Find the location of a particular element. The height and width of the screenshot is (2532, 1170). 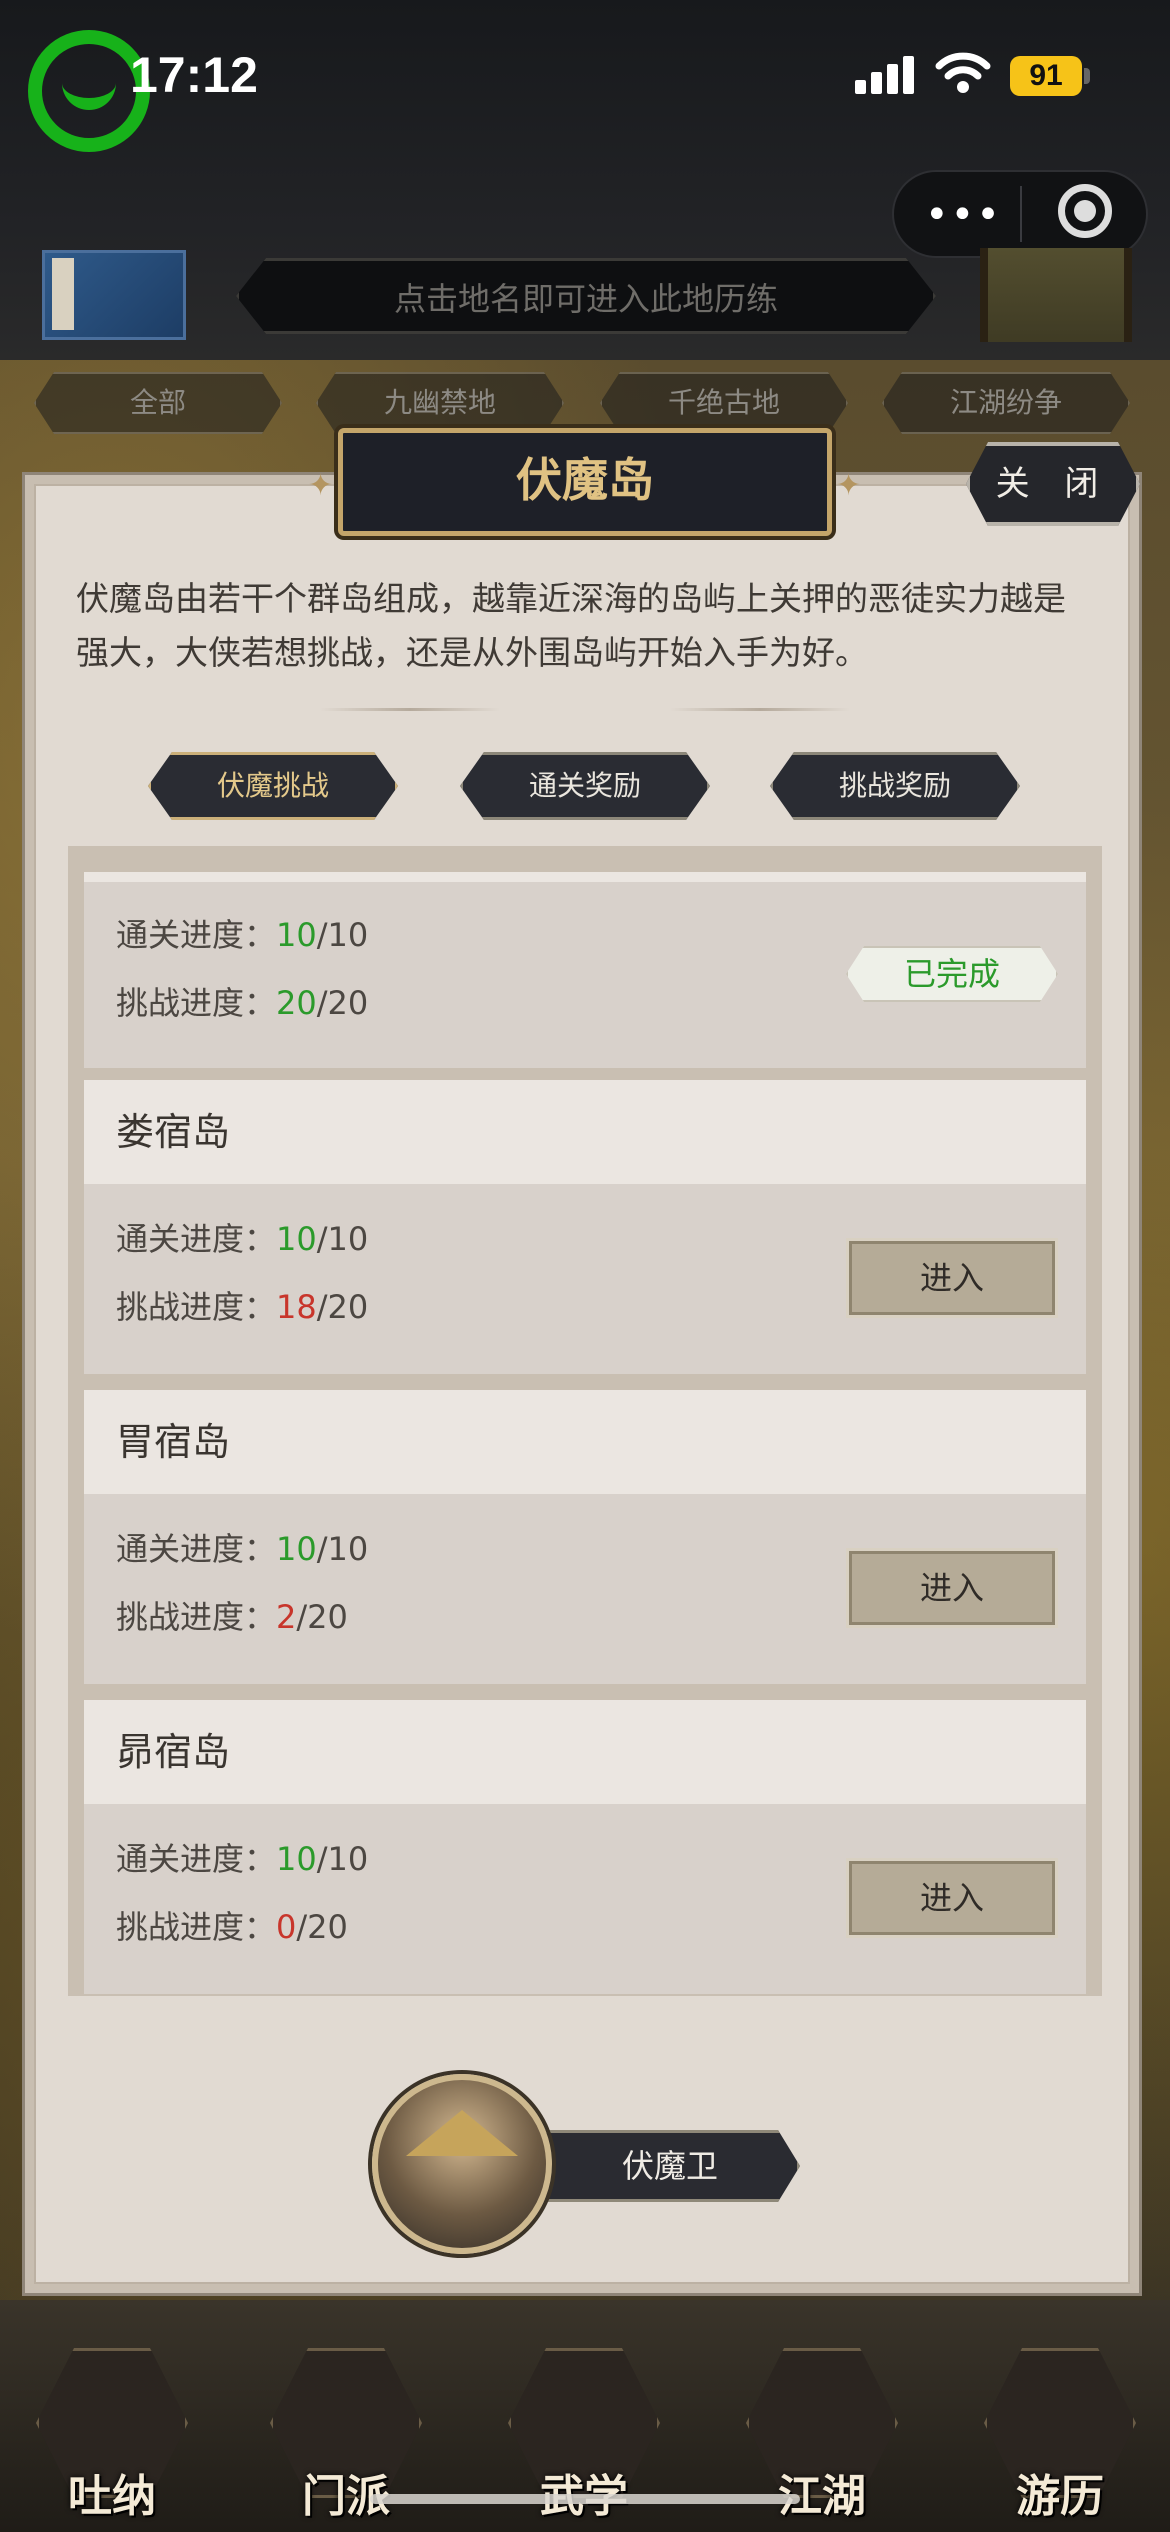

nav-label: 吐纳 is located at coordinates (112, 2496).